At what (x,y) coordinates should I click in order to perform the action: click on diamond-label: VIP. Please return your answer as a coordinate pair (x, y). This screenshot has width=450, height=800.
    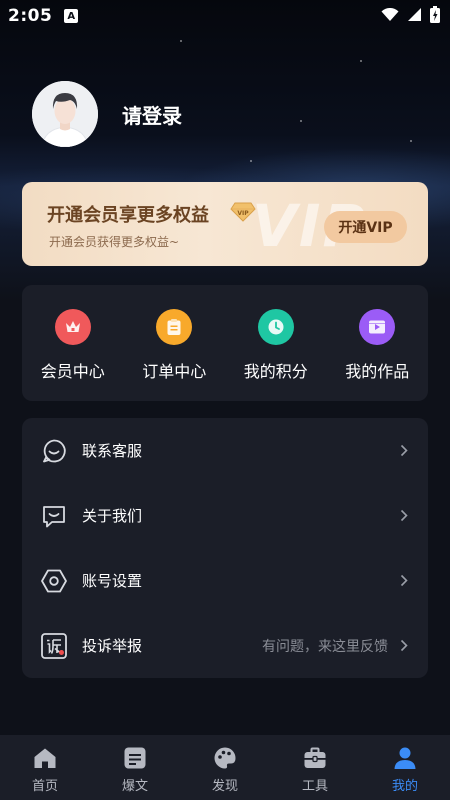
    Looking at the image, I should click on (243, 213).